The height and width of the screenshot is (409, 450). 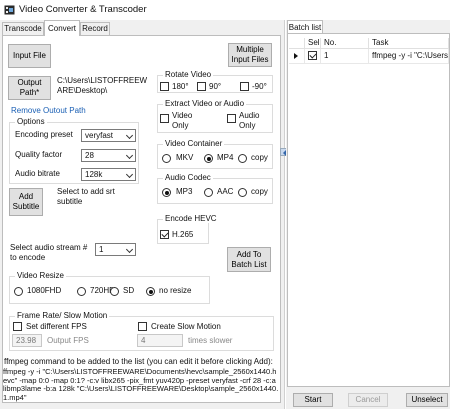 I want to click on rotate-90-checkbox, so click(x=201, y=86).